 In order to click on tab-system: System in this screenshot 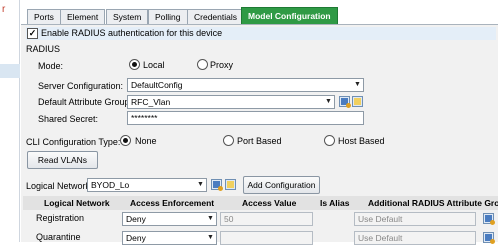, I will do `click(127, 16)`.